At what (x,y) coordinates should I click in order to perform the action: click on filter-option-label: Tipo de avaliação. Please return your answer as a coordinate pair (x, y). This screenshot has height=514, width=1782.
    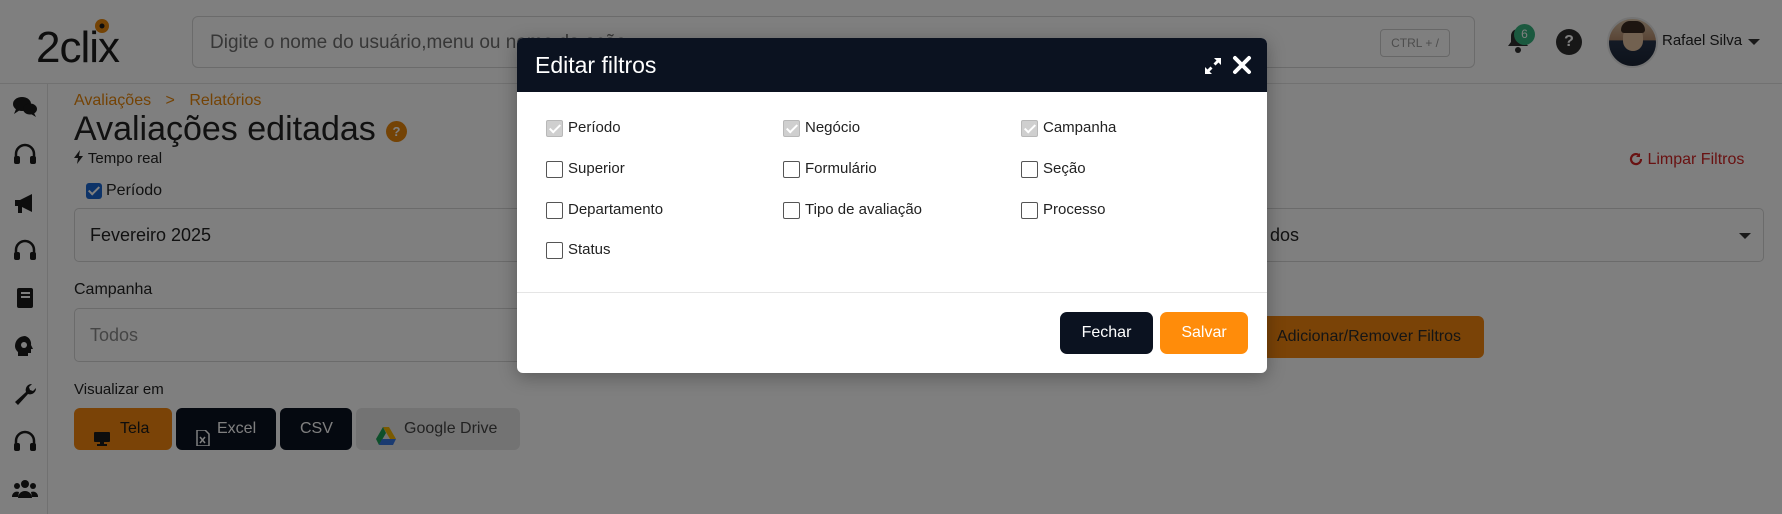
    Looking at the image, I should click on (864, 209).